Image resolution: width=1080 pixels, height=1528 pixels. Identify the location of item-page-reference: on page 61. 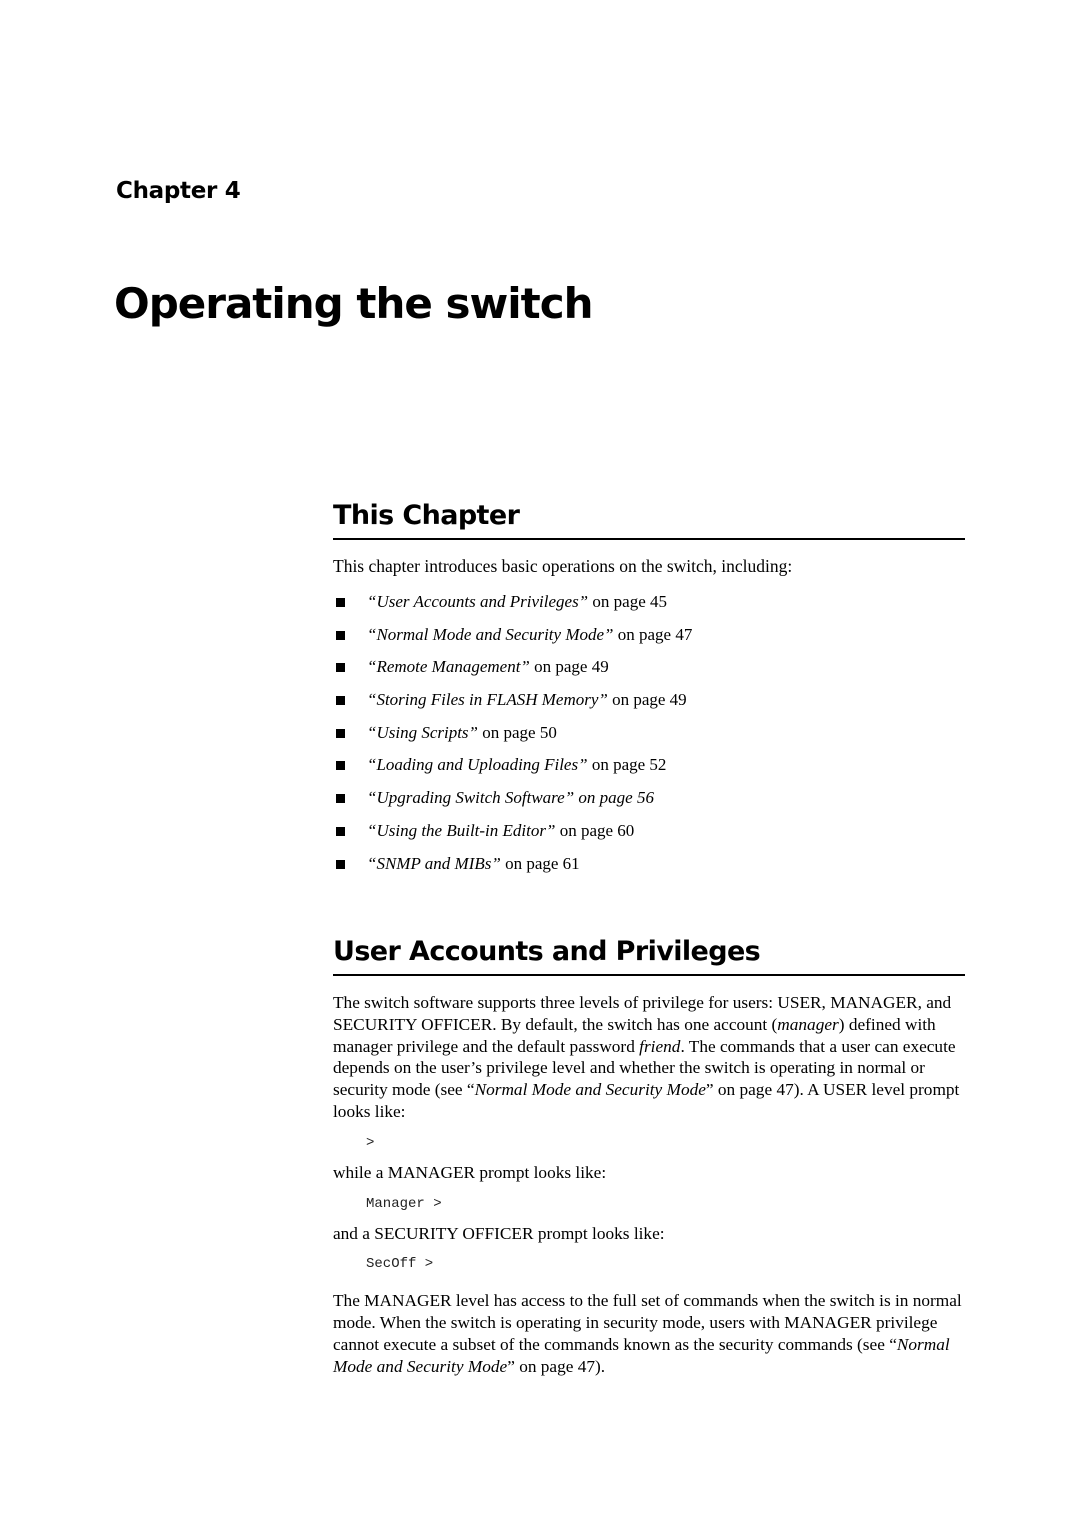
(540, 863).